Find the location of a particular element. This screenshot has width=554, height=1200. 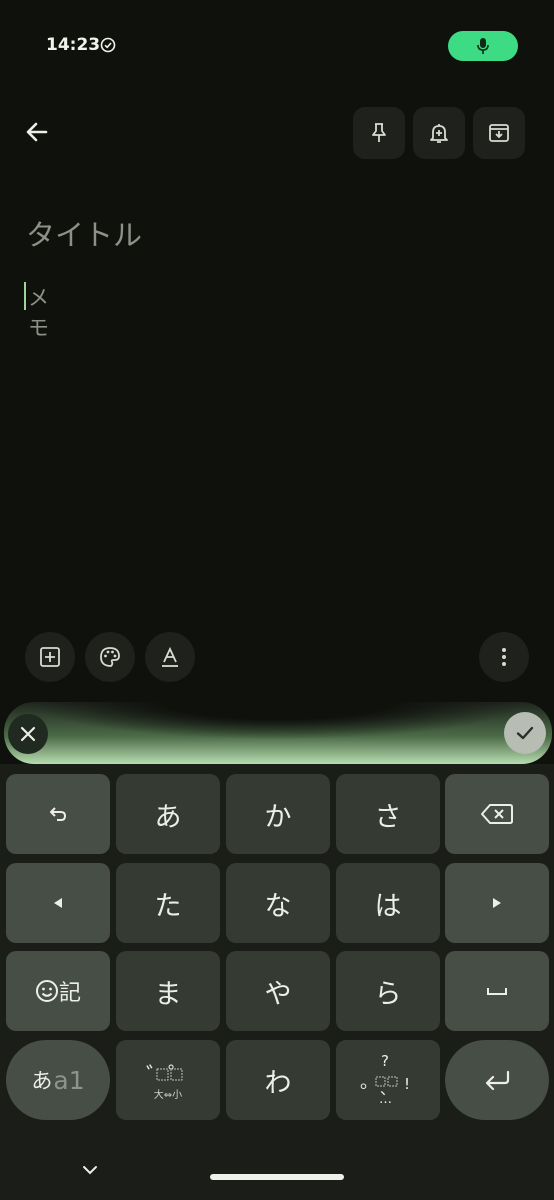

key-ma: ま is located at coordinates (168, 991).